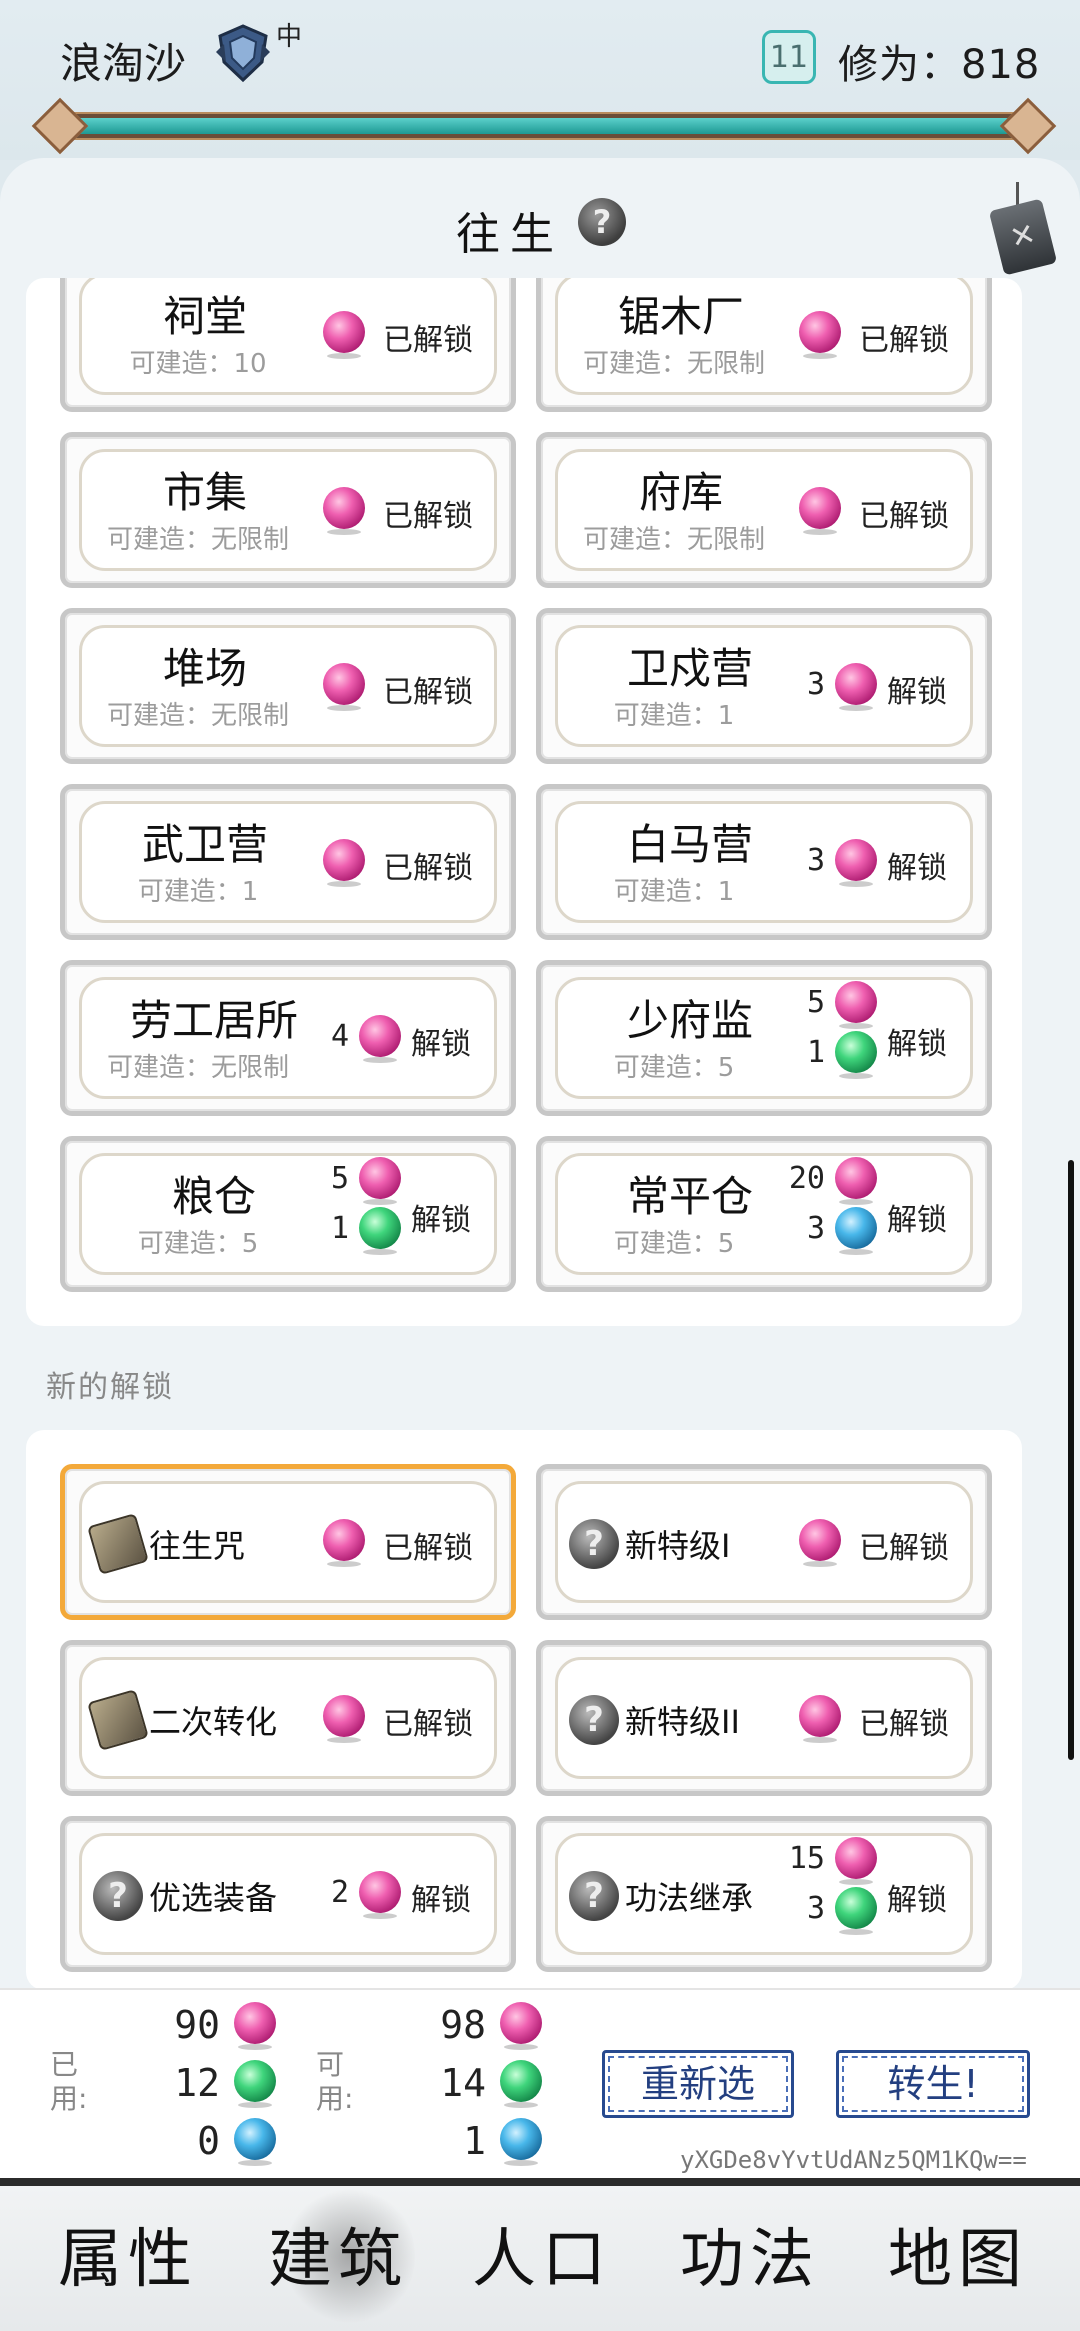 This screenshot has height=2331, width=1080. Describe the element at coordinates (680, 492) in the screenshot. I see `building-name: 府库` at that location.